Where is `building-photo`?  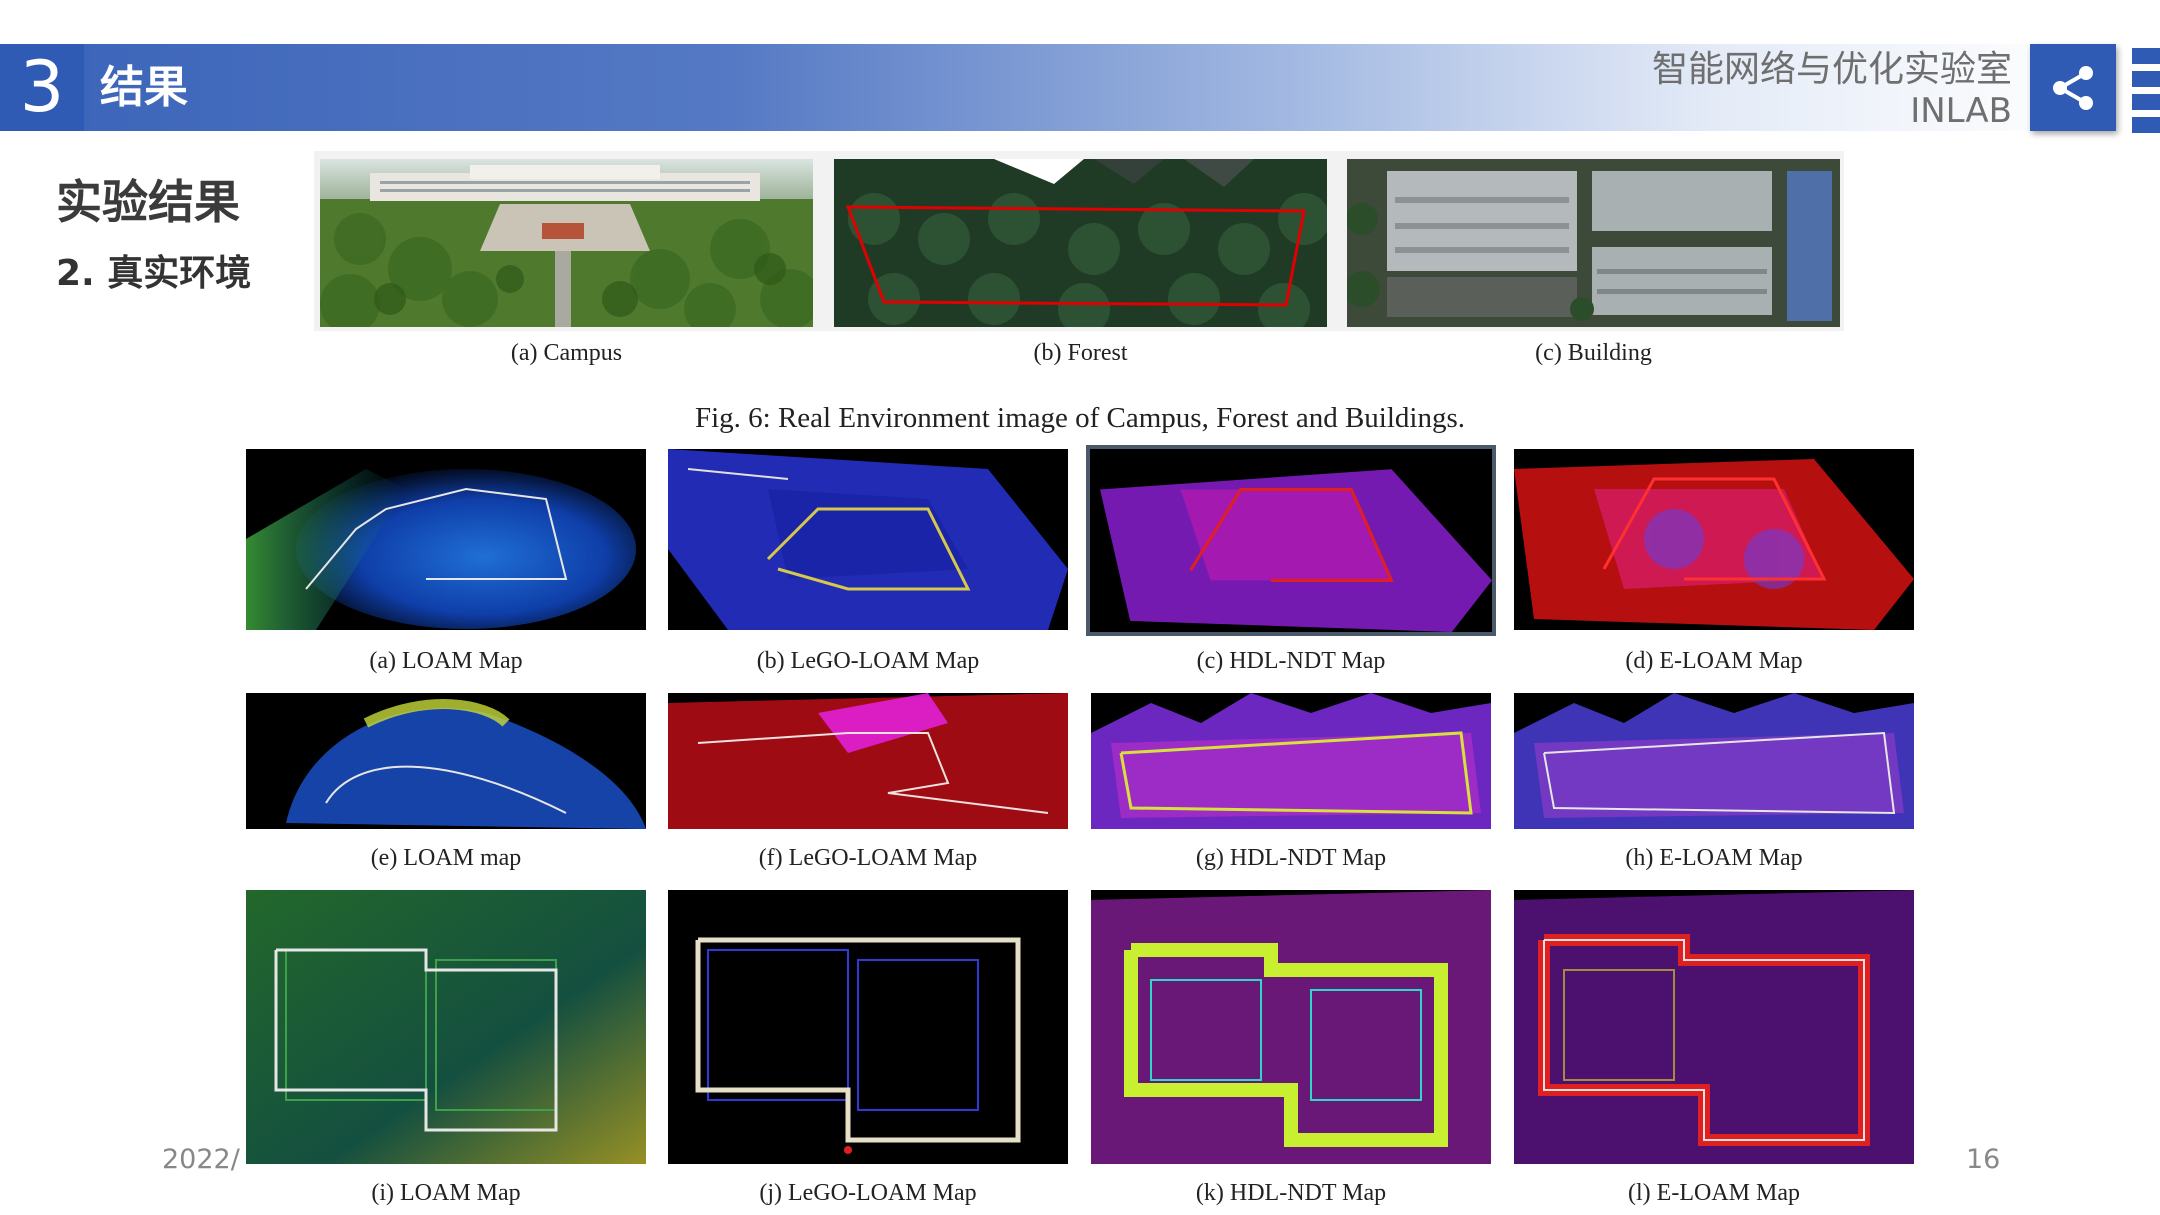 building-photo is located at coordinates (1593, 243).